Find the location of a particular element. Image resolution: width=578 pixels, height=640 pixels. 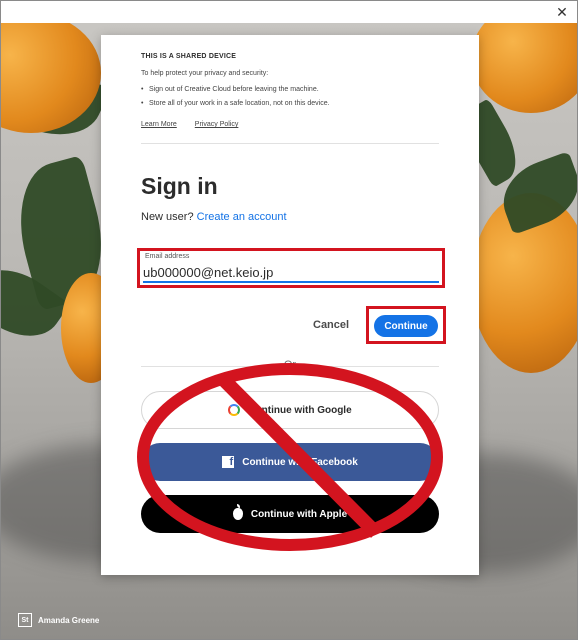

google-icon is located at coordinates (234, 410).